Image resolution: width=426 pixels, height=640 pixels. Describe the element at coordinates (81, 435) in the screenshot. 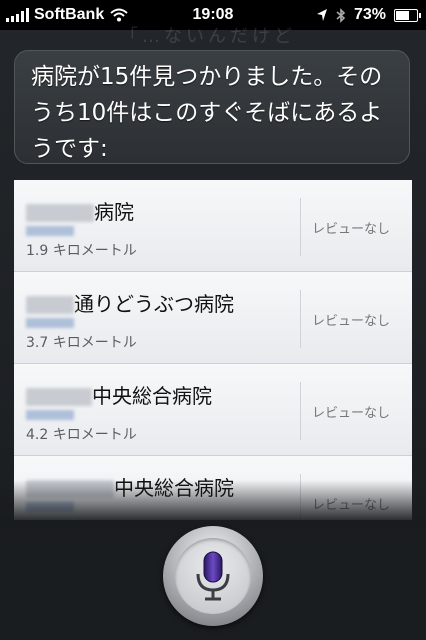

I see `result-distance: 4.2 キロメートル` at that location.